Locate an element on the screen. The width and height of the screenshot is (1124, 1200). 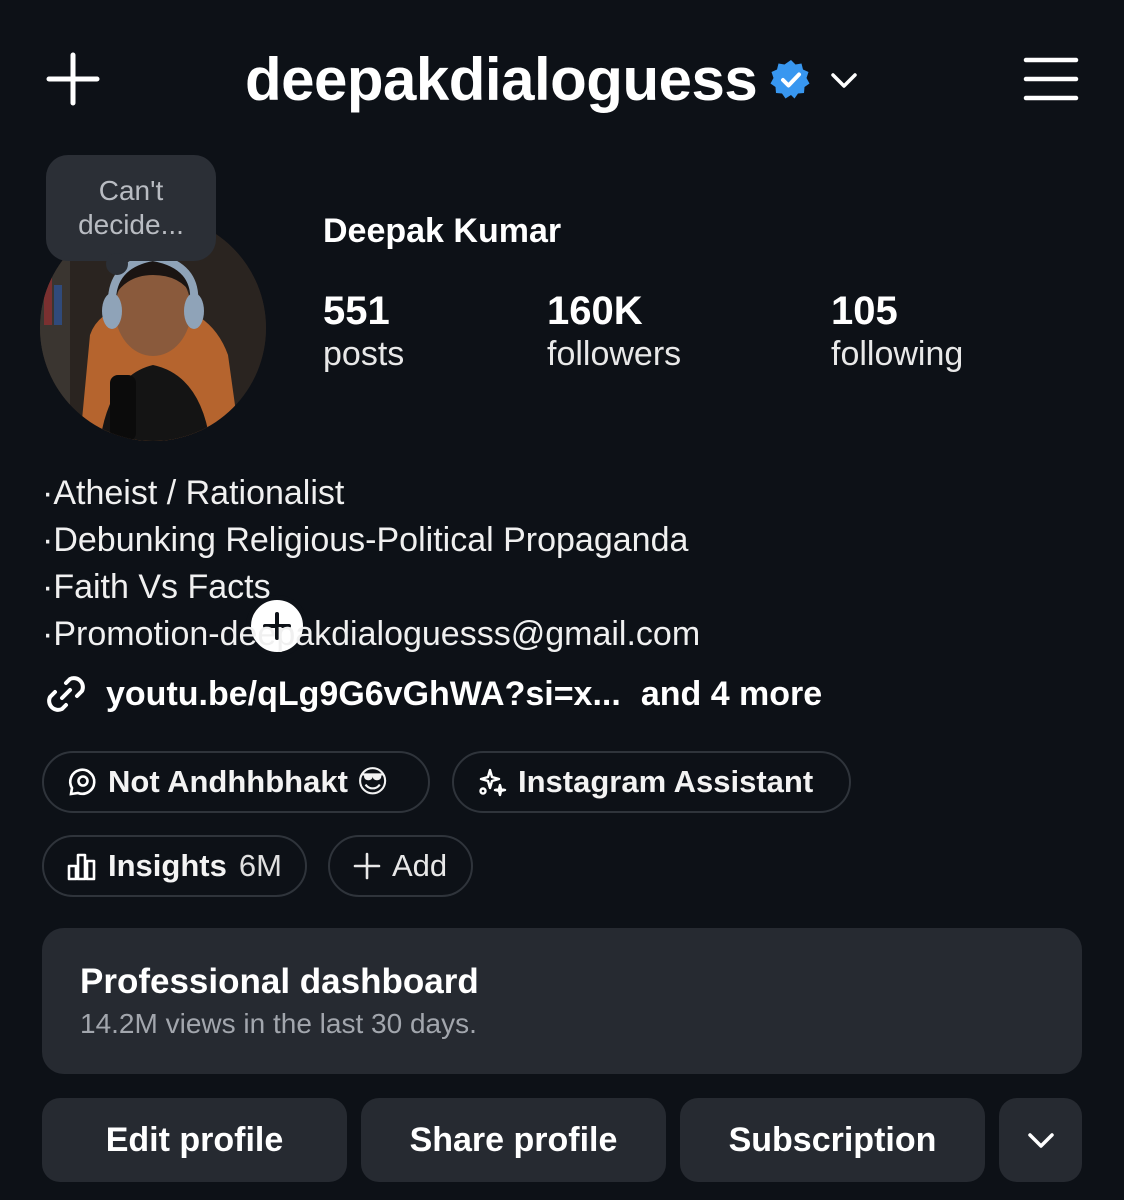
insights-chip: Insights 6M is located at coordinates (174, 866).